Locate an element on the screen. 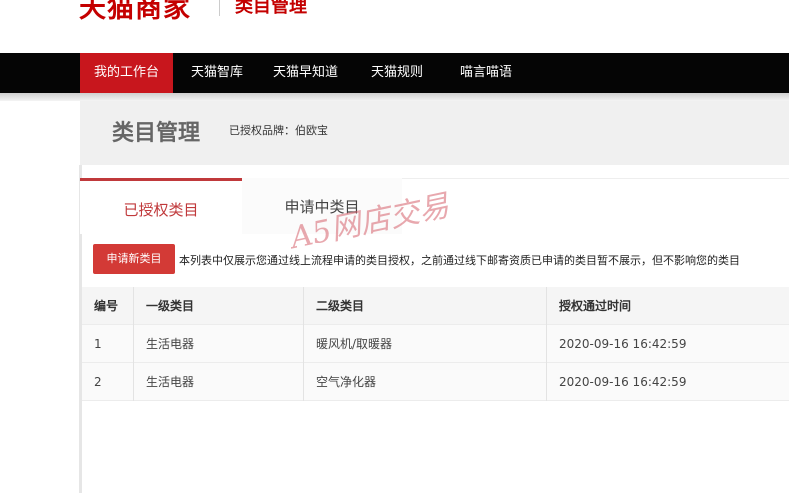 Image resolution: width=789 pixels, height=493 pixels. apply-category-button: 申请新类目 is located at coordinates (134, 259).